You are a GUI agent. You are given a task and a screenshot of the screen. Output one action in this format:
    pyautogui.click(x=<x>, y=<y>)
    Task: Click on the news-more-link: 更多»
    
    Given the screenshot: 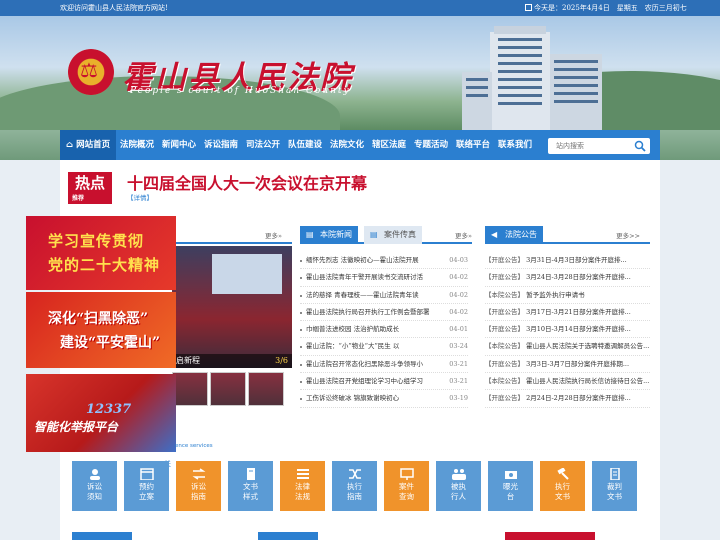 What is the action you would take?
    pyautogui.click(x=463, y=235)
    